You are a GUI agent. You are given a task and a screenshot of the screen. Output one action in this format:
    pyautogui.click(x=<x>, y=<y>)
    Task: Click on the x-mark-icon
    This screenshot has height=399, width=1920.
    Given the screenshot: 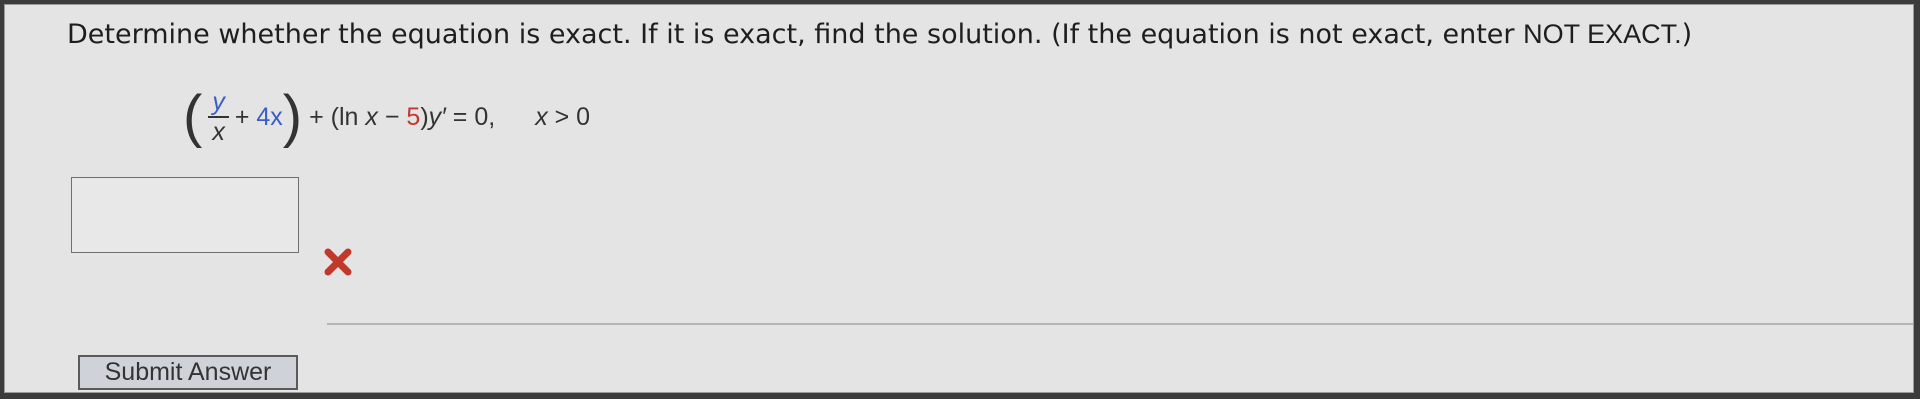 What is the action you would take?
    pyautogui.click(x=338, y=262)
    